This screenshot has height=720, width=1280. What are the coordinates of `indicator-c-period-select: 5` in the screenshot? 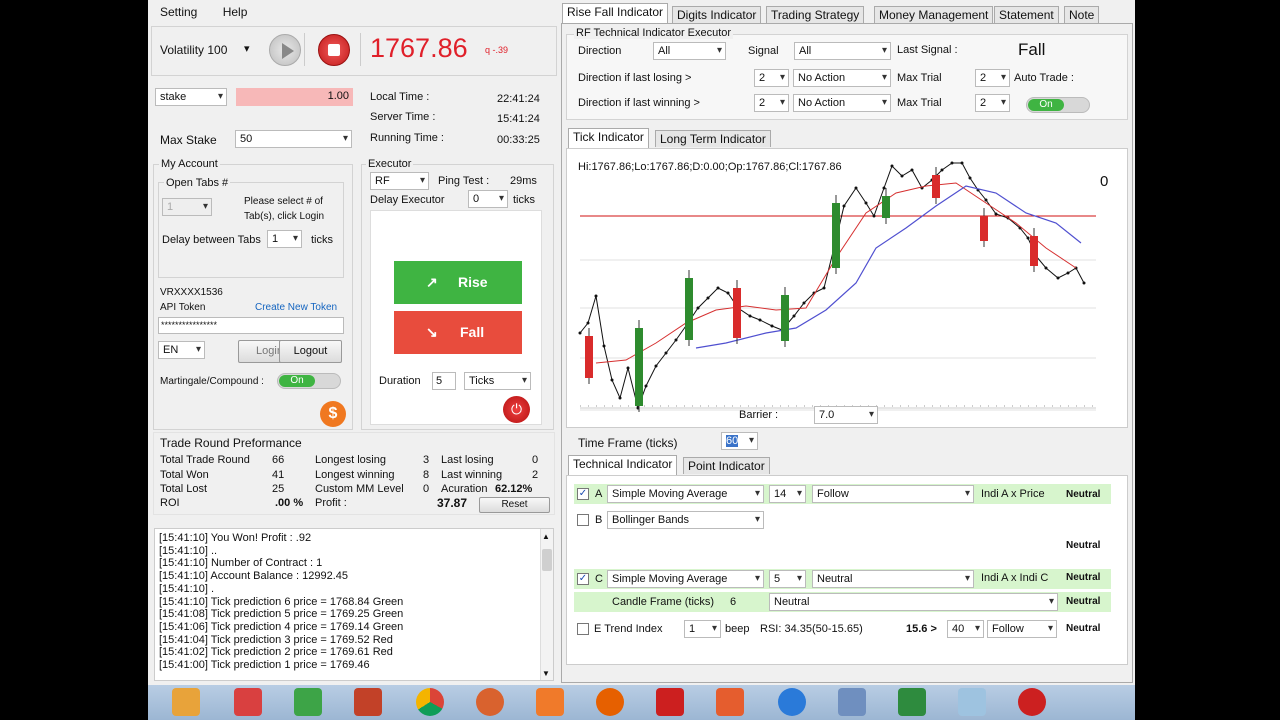 It's located at (787, 579).